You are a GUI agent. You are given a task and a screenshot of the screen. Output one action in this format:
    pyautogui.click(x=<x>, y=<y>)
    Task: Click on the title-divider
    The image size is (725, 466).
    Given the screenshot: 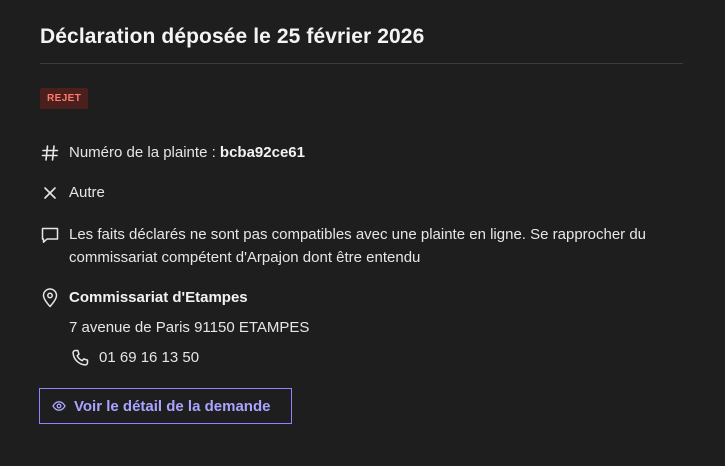 What is the action you would take?
    pyautogui.click(x=361, y=63)
    